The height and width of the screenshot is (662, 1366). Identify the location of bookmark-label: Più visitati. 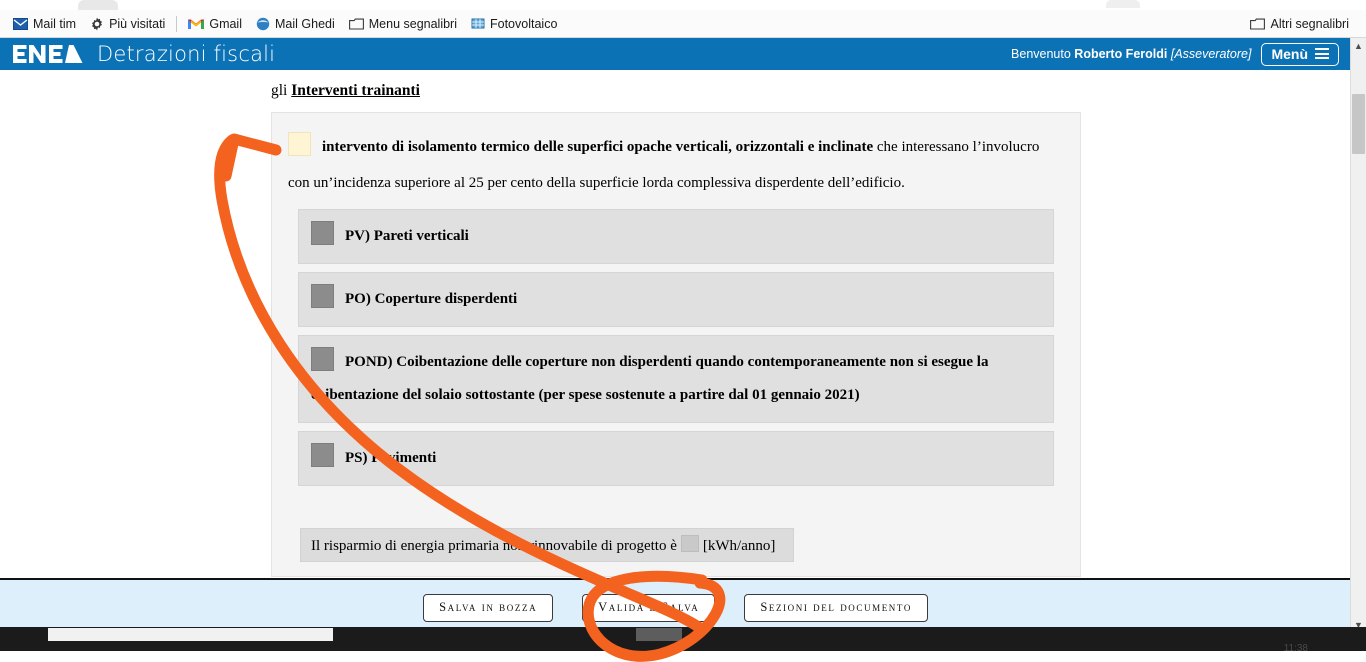
(137, 23).